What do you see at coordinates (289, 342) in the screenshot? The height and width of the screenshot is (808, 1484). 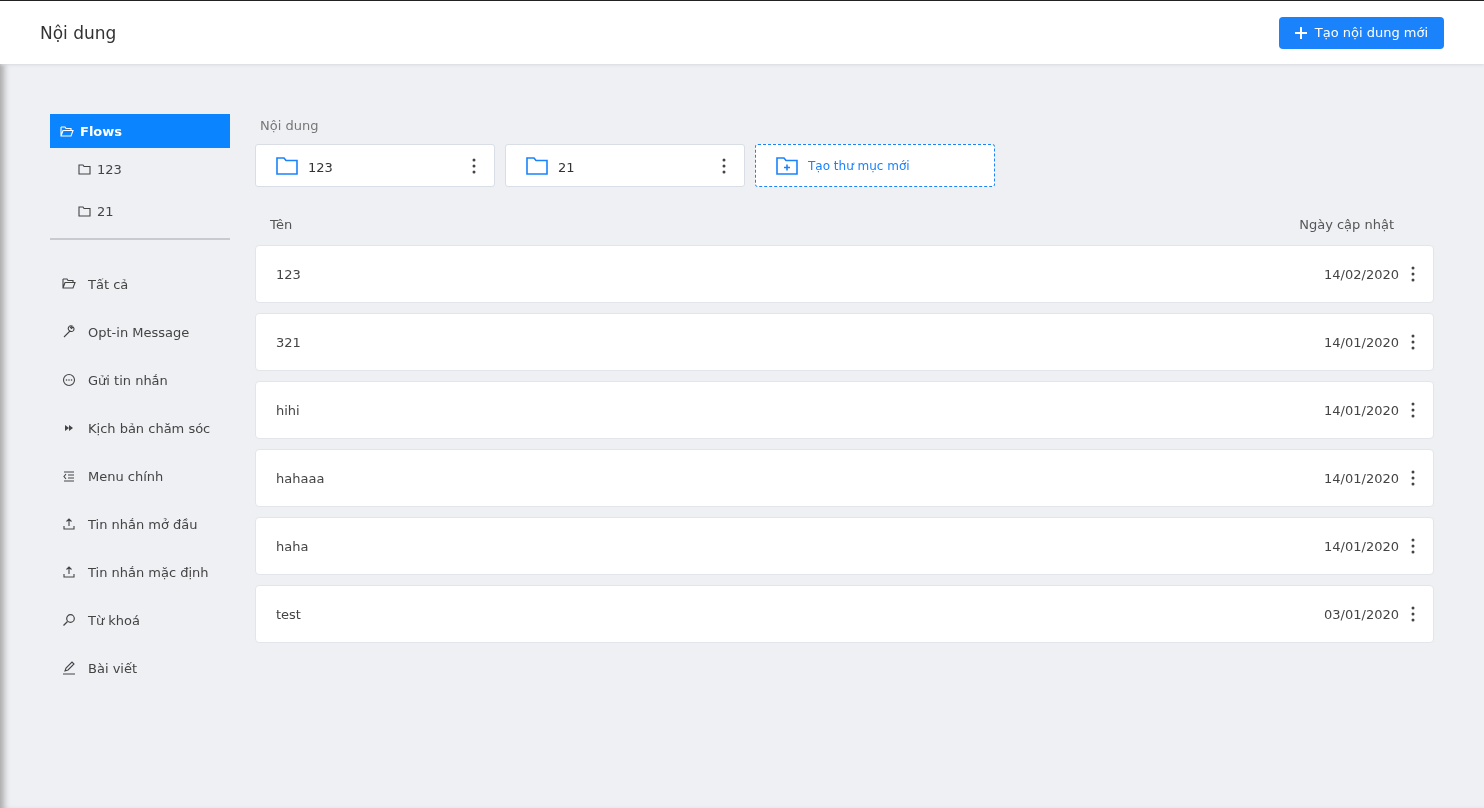 I see `content-name: 321` at bounding box center [289, 342].